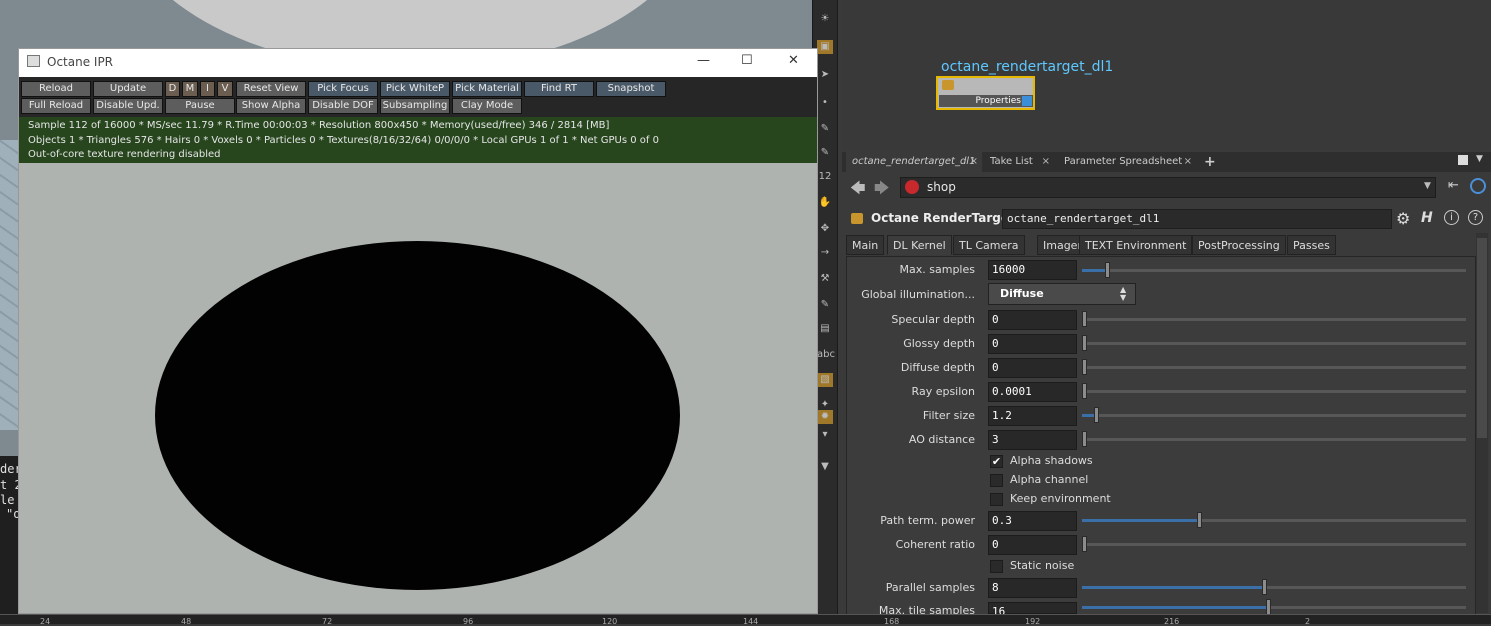 This screenshot has height=626, width=1491. I want to click on ao-distance-slider, so click(1274, 439).